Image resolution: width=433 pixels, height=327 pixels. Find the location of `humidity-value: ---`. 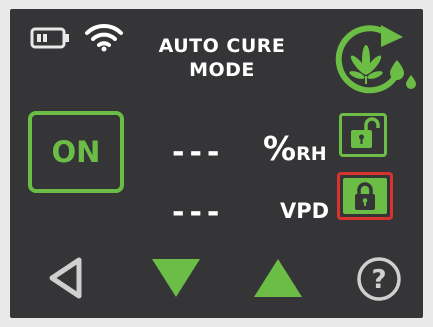

humidity-value: --- is located at coordinates (198, 152).